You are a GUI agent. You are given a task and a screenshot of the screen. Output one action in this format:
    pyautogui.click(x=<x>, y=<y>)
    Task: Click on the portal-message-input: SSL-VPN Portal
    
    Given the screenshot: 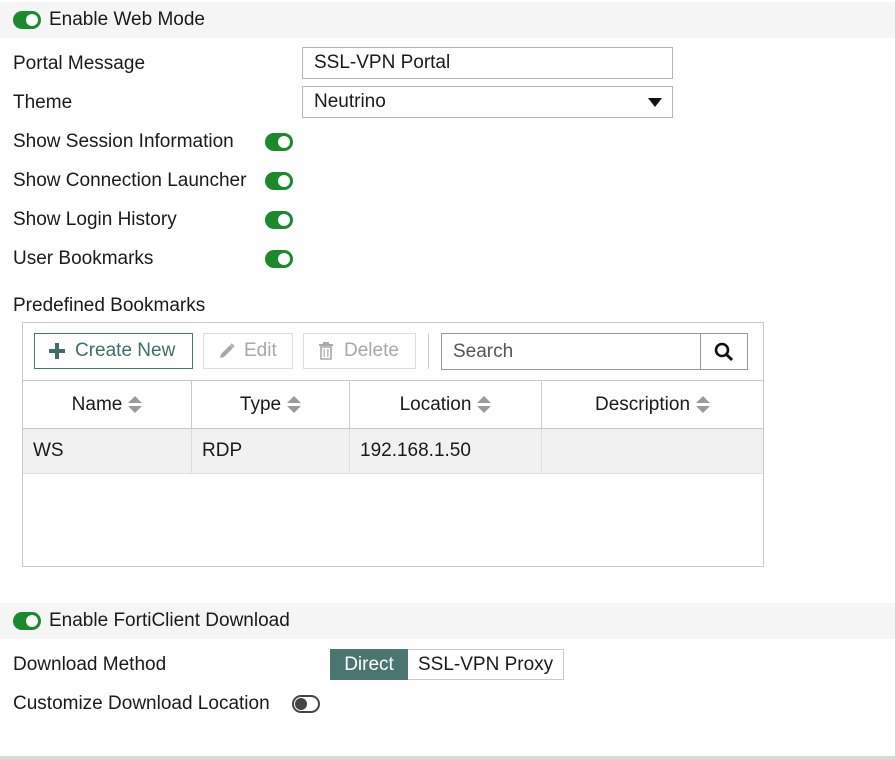 What is the action you would take?
    pyautogui.click(x=487, y=63)
    